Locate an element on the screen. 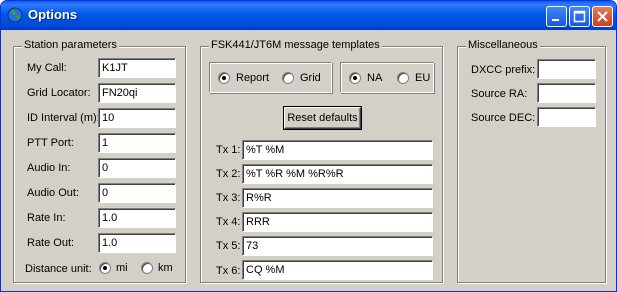  reset-defaults-button: Reset defaults is located at coordinates (322, 118).